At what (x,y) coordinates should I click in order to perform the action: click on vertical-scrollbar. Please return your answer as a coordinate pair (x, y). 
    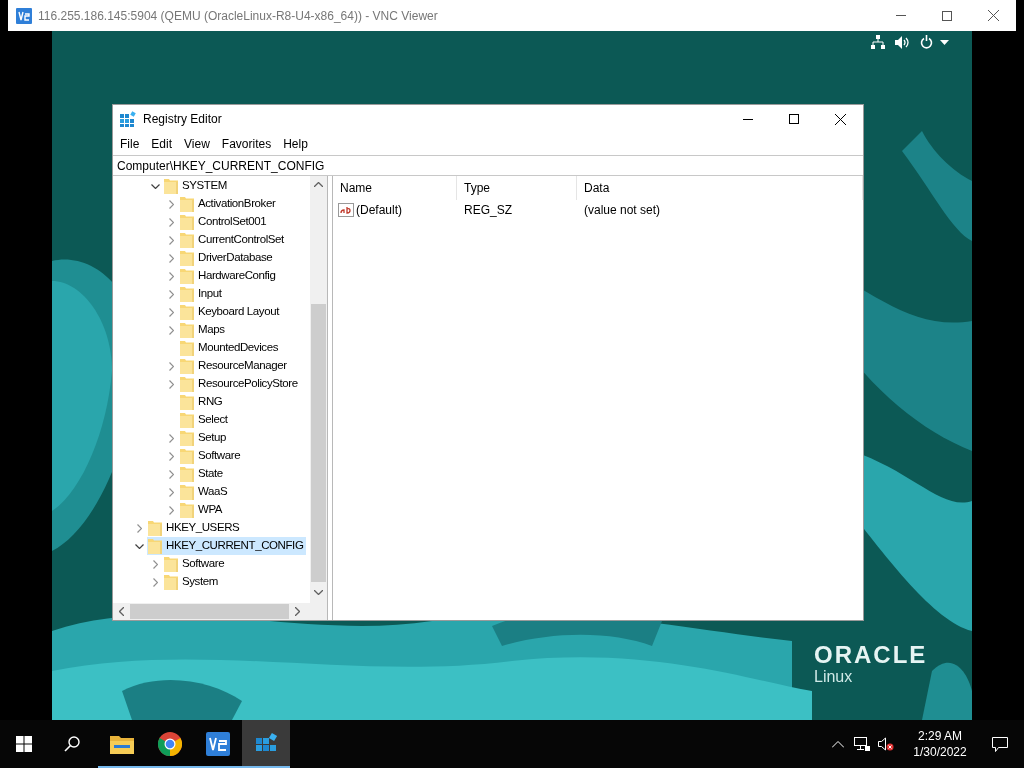
    Looking at the image, I should click on (318, 389).